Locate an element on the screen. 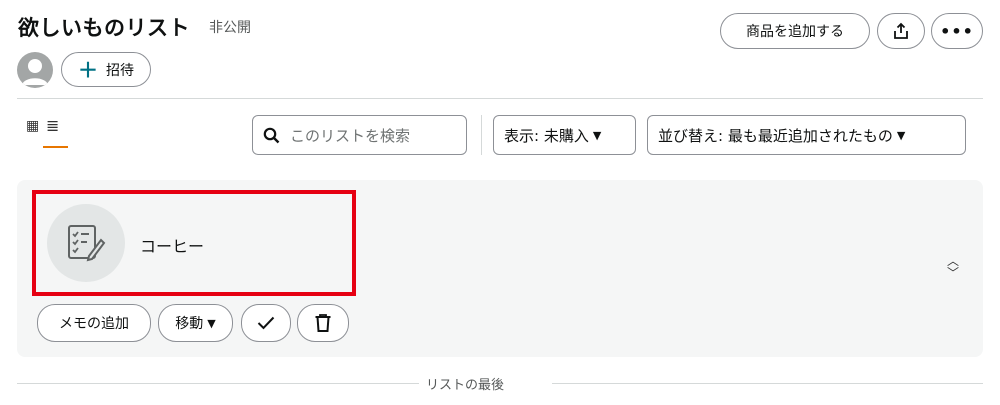 The image size is (1000, 405). delete-button is located at coordinates (323, 323).